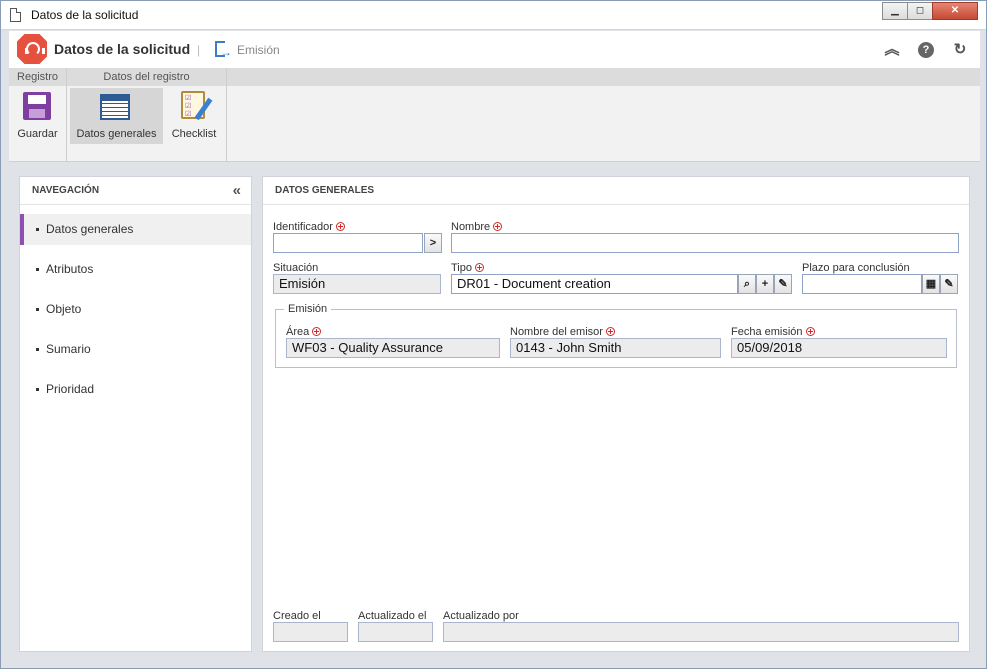 This screenshot has height=669, width=987. What do you see at coordinates (494, 49) in the screenshot?
I see `app-header: Datos de la solicitud | → Emisión ︽ ? ↻` at bounding box center [494, 49].